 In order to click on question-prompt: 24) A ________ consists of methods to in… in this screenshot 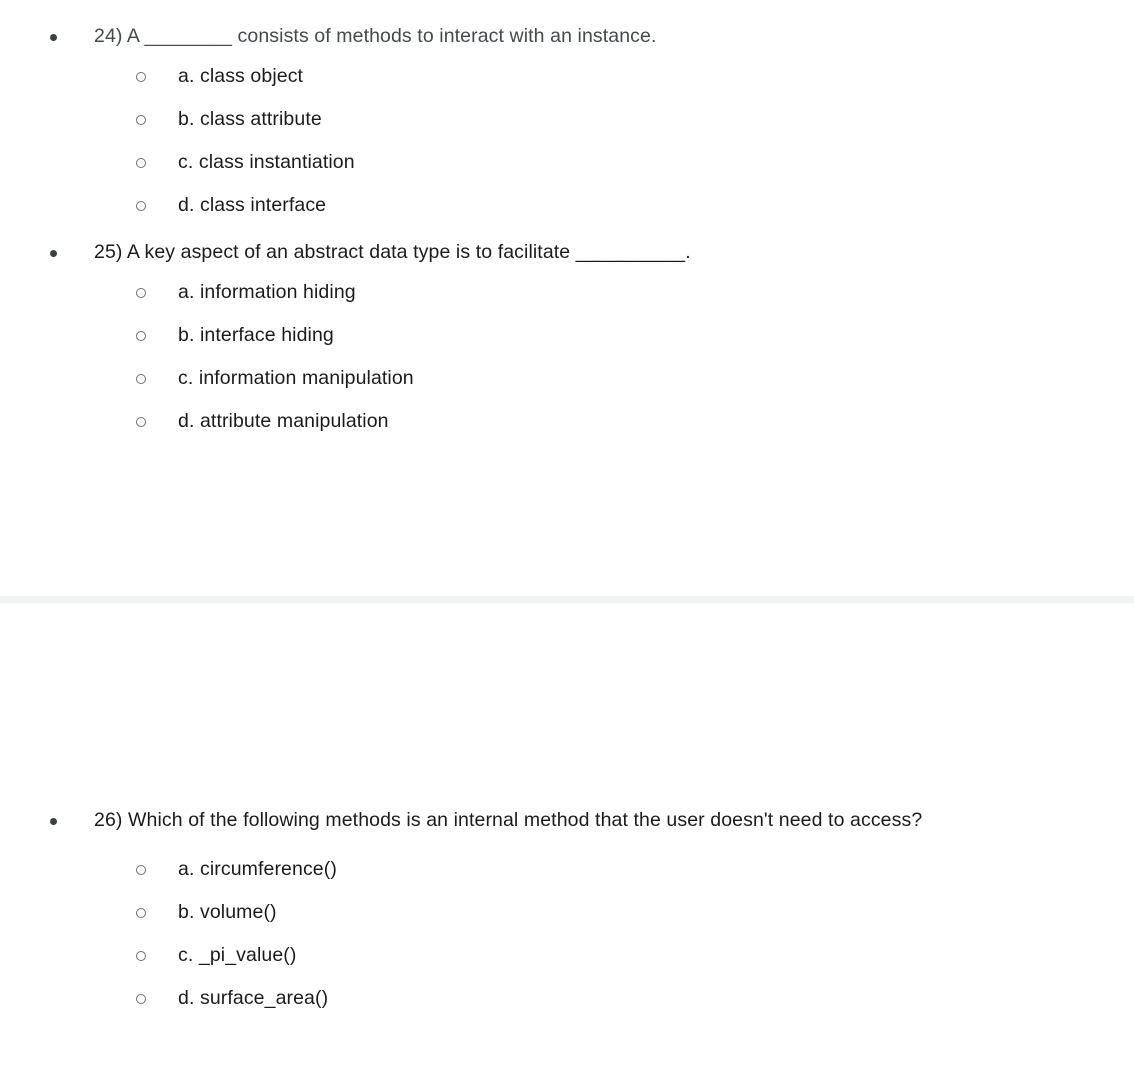, I will do `click(375, 36)`.